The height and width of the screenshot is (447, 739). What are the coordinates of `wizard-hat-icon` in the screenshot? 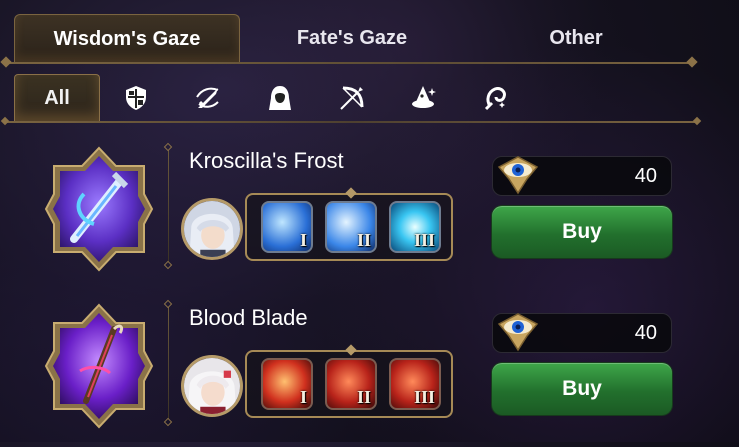 It's located at (424, 97).